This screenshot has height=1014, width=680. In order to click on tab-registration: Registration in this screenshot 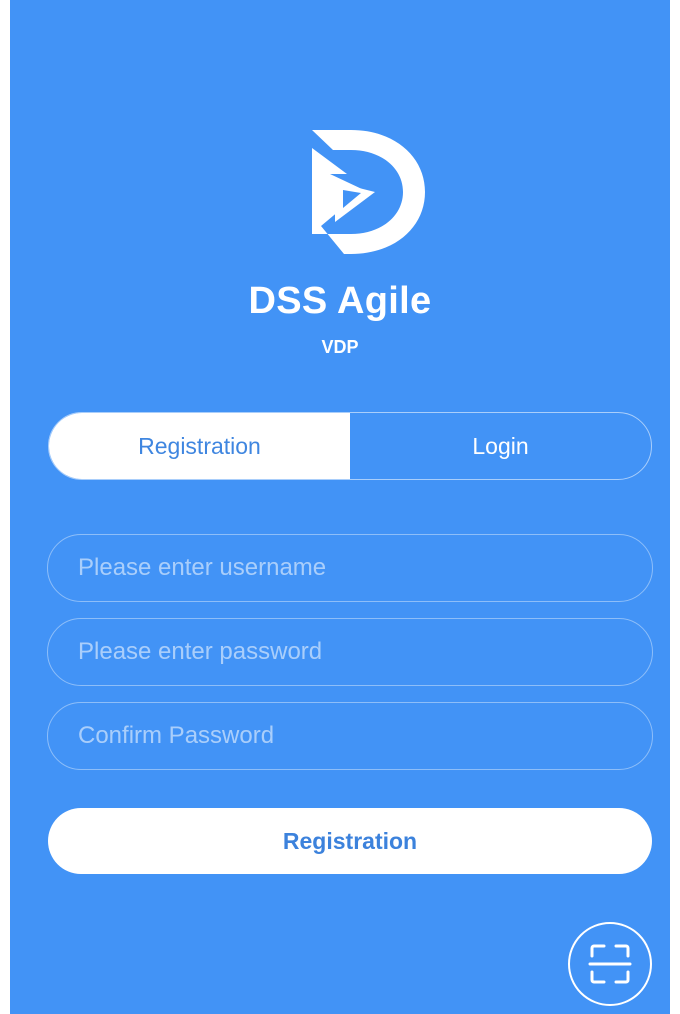, I will do `click(199, 446)`.